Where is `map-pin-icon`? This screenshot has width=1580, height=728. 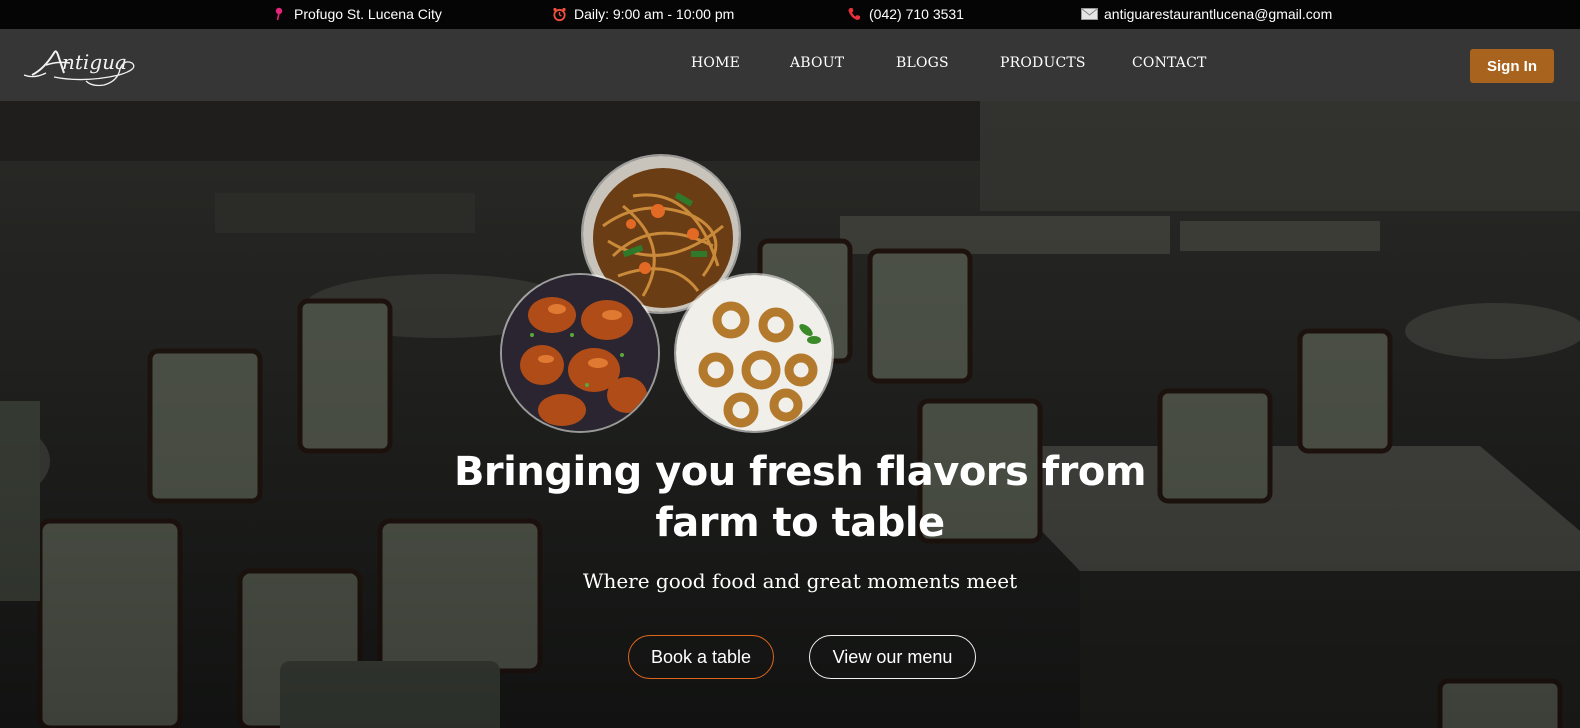 map-pin-icon is located at coordinates (279, 14).